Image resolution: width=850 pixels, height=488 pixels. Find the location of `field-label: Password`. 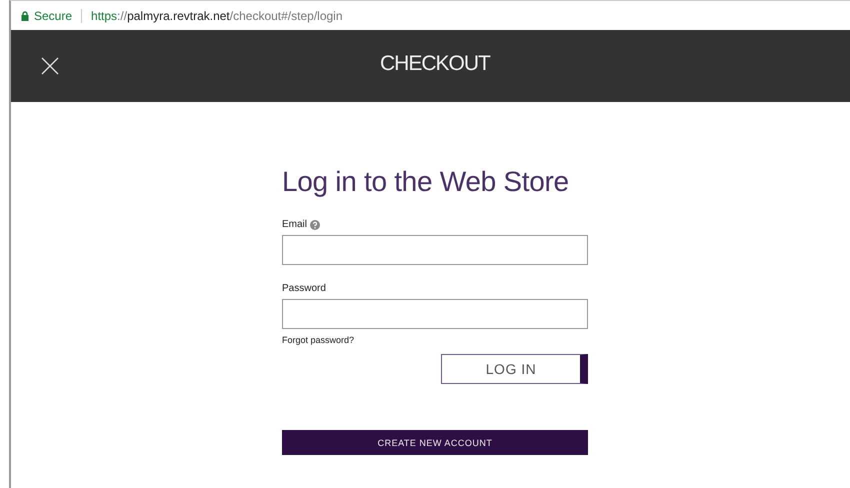

field-label: Password is located at coordinates (304, 288).